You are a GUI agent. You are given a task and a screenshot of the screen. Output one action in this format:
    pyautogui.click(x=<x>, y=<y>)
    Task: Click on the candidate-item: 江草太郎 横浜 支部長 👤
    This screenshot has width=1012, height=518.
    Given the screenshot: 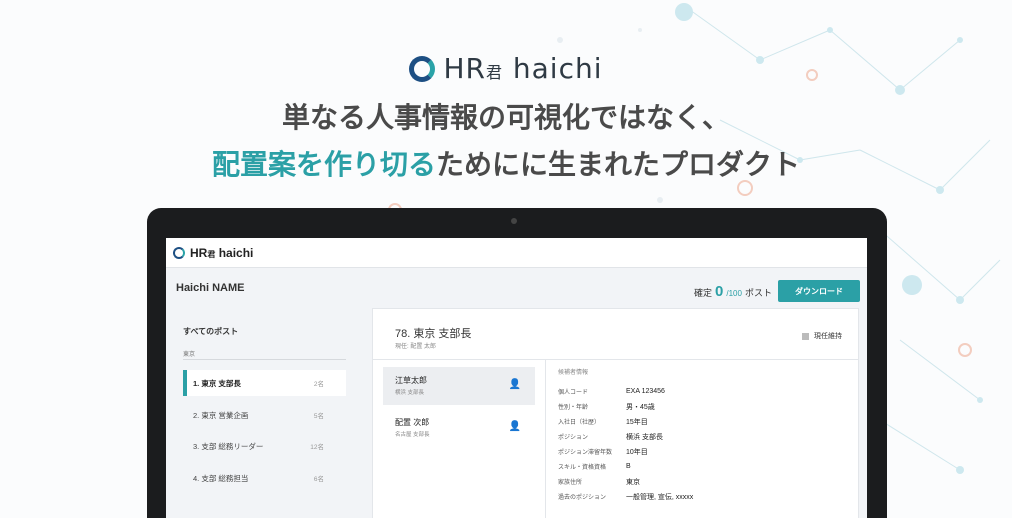 What is the action you would take?
    pyautogui.click(x=459, y=386)
    